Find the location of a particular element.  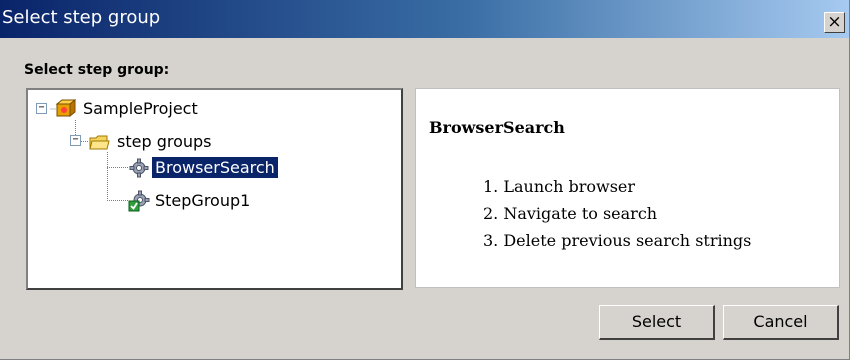

folder-icon is located at coordinates (99, 142).